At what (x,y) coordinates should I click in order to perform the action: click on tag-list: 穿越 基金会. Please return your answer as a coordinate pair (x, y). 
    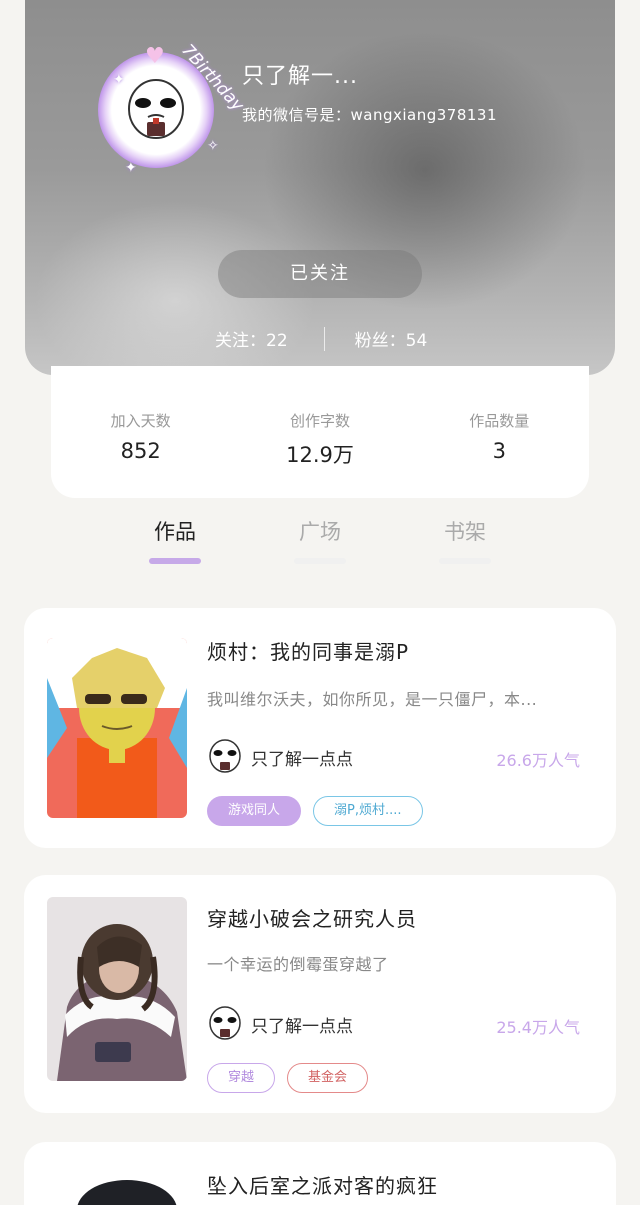
    Looking at the image, I should click on (288, 1078).